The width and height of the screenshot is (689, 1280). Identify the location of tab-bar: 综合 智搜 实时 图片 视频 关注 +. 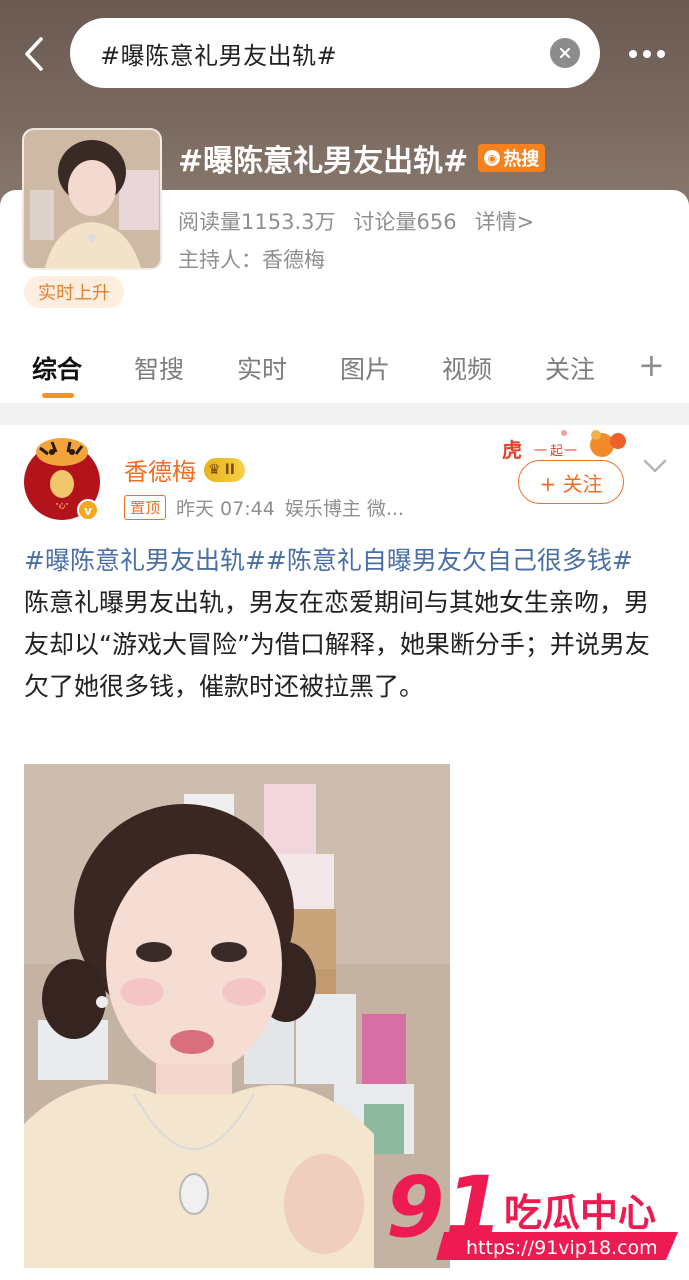
(344, 370).